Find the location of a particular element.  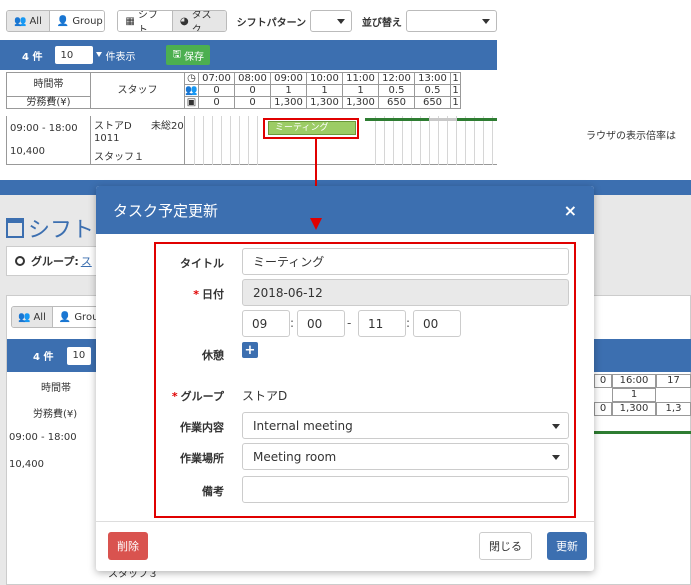

staff-info-cell: ストアD 未総20 1011 スタッフ１ is located at coordinates (138, 140).